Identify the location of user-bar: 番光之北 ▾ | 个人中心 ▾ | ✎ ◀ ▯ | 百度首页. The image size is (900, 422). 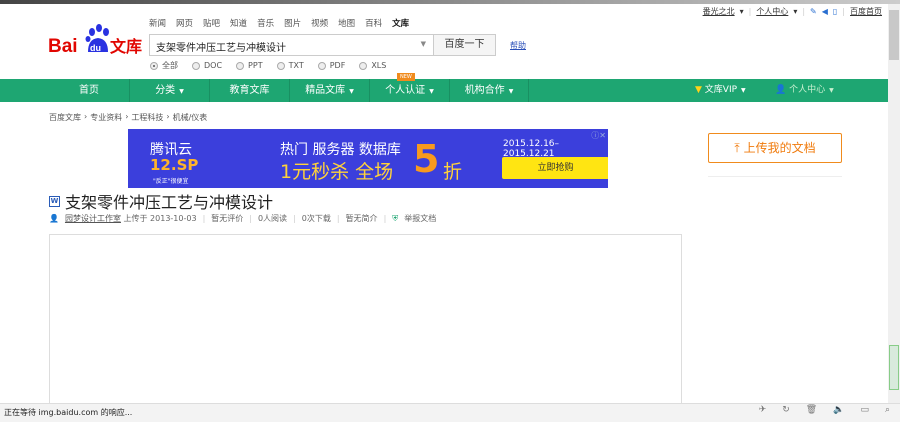
(792, 11).